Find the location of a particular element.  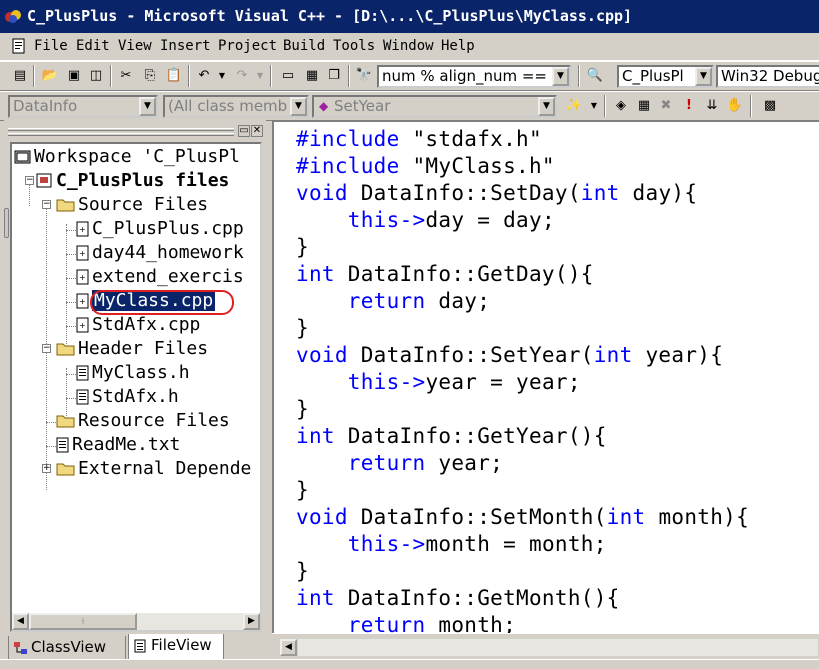

code-line: this->day = day; is located at coordinates (522, 220).